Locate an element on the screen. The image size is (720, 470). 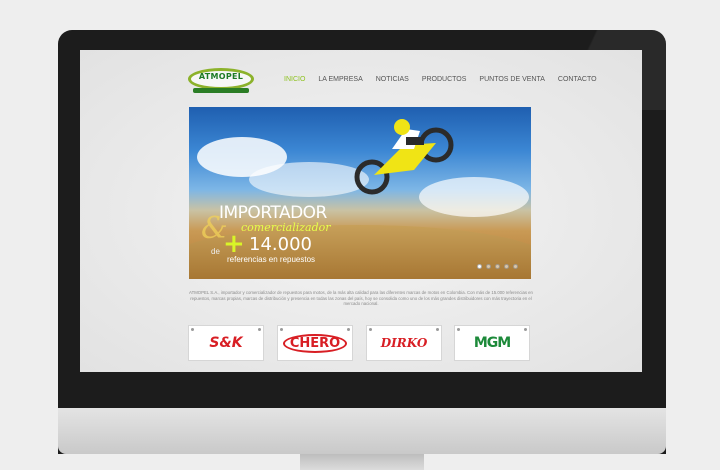
brand-card-sk: S&K is located at coordinates (226, 343).